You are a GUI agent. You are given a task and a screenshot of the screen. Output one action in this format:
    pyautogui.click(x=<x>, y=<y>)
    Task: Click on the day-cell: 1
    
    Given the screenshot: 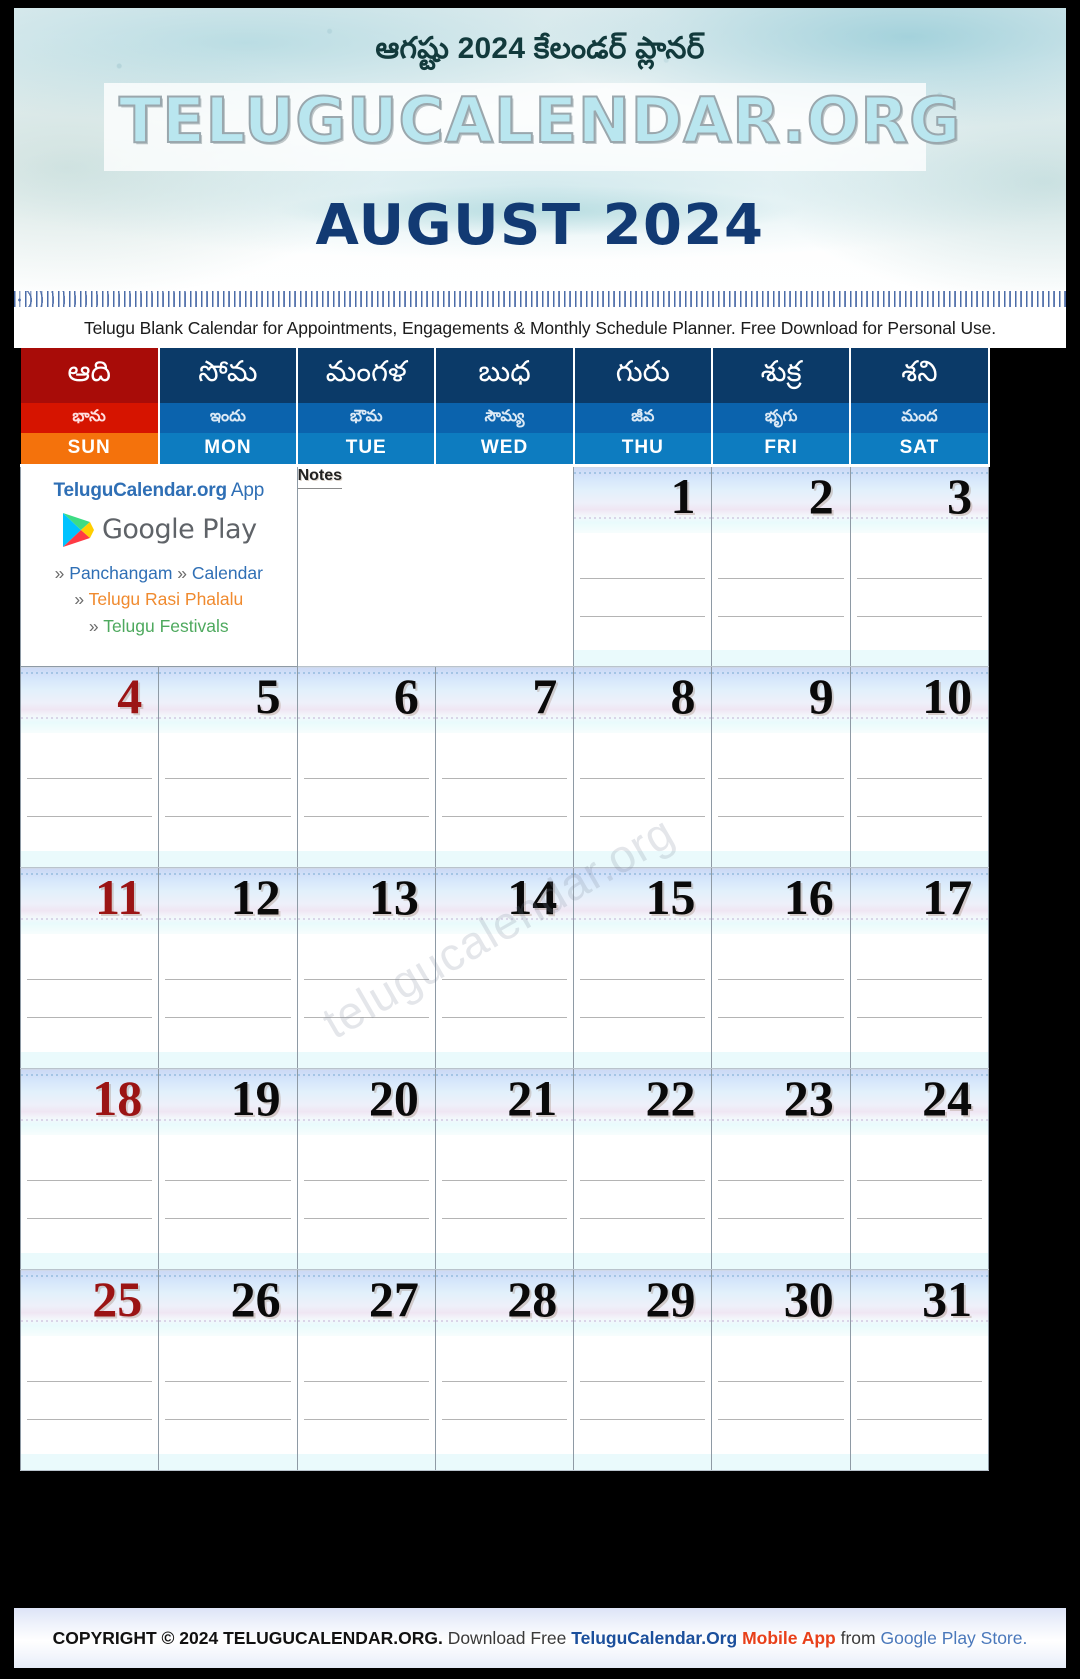 What is the action you would take?
    pyautogui.click(x=643, y=566)
    